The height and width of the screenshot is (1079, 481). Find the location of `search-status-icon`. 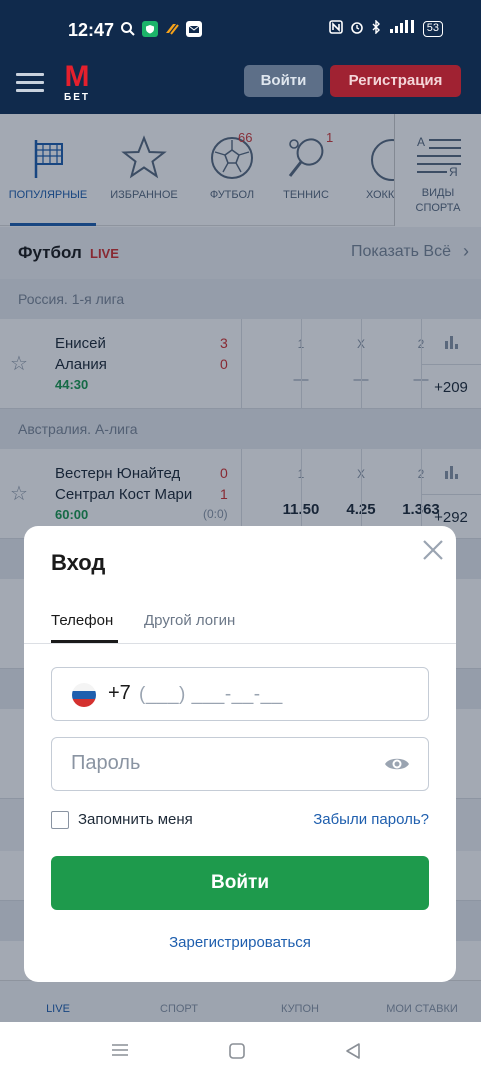

search-status-icon is located at coordinates (128, 29).